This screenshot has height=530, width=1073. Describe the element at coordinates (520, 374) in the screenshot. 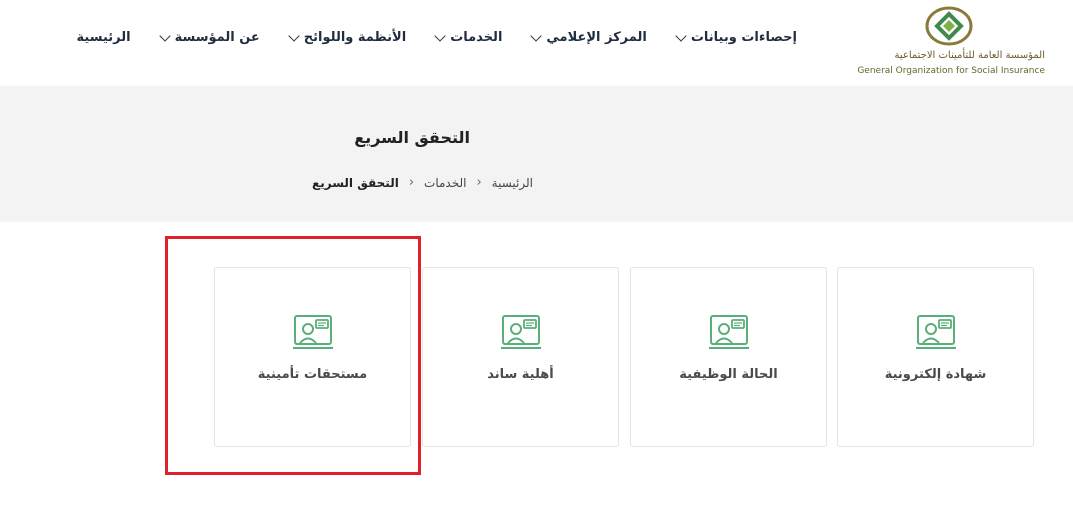

I see `card-label: أهلية ساند` at that location.